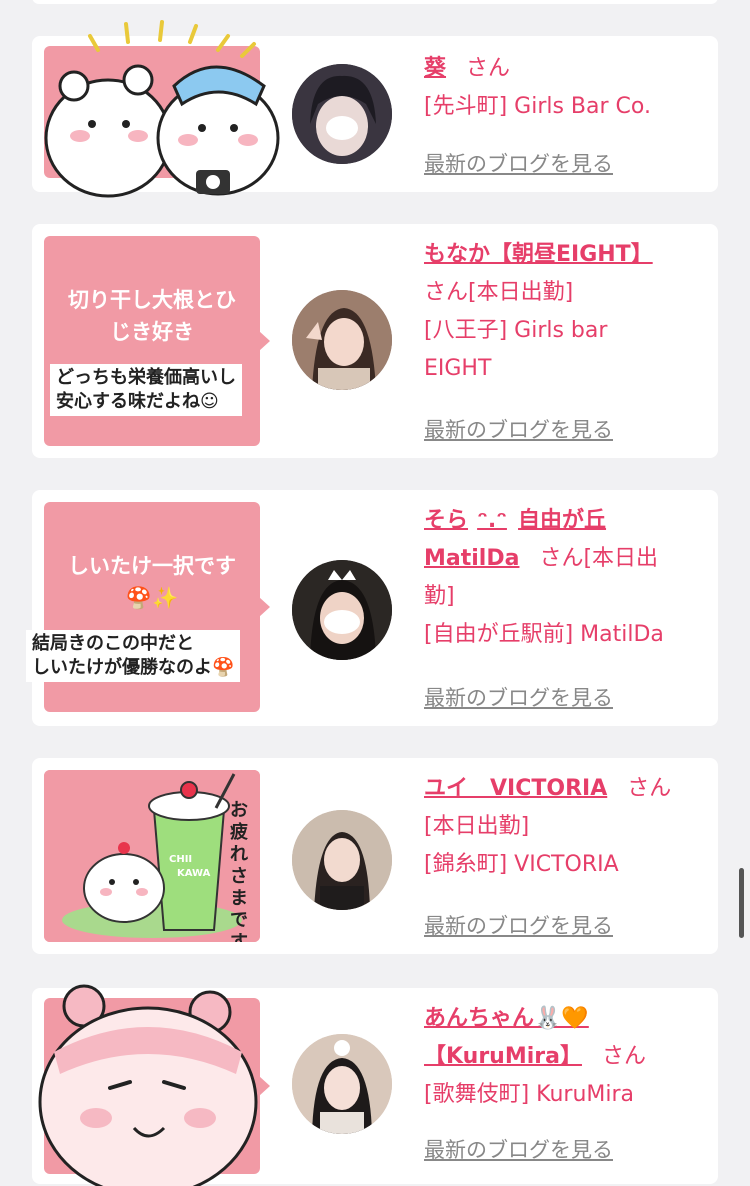 This screenshot has width=750, height=1186. I want to click on cast-name-link-area: 自由が丘, so click(562, 520).